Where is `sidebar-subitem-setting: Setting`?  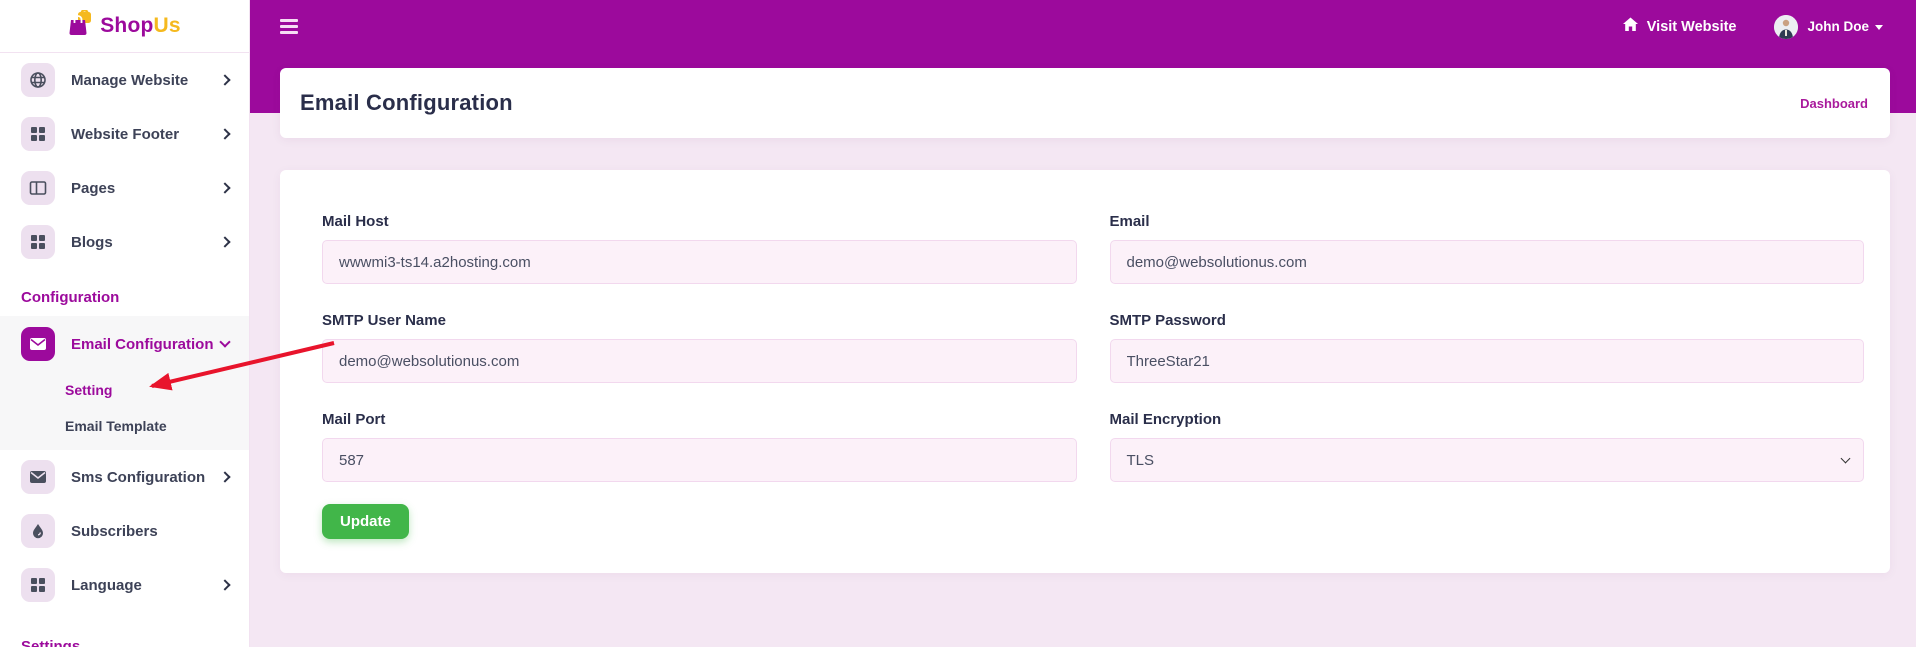
sidebar-subitem-setting: Setting is located at coordinates (124, 390).